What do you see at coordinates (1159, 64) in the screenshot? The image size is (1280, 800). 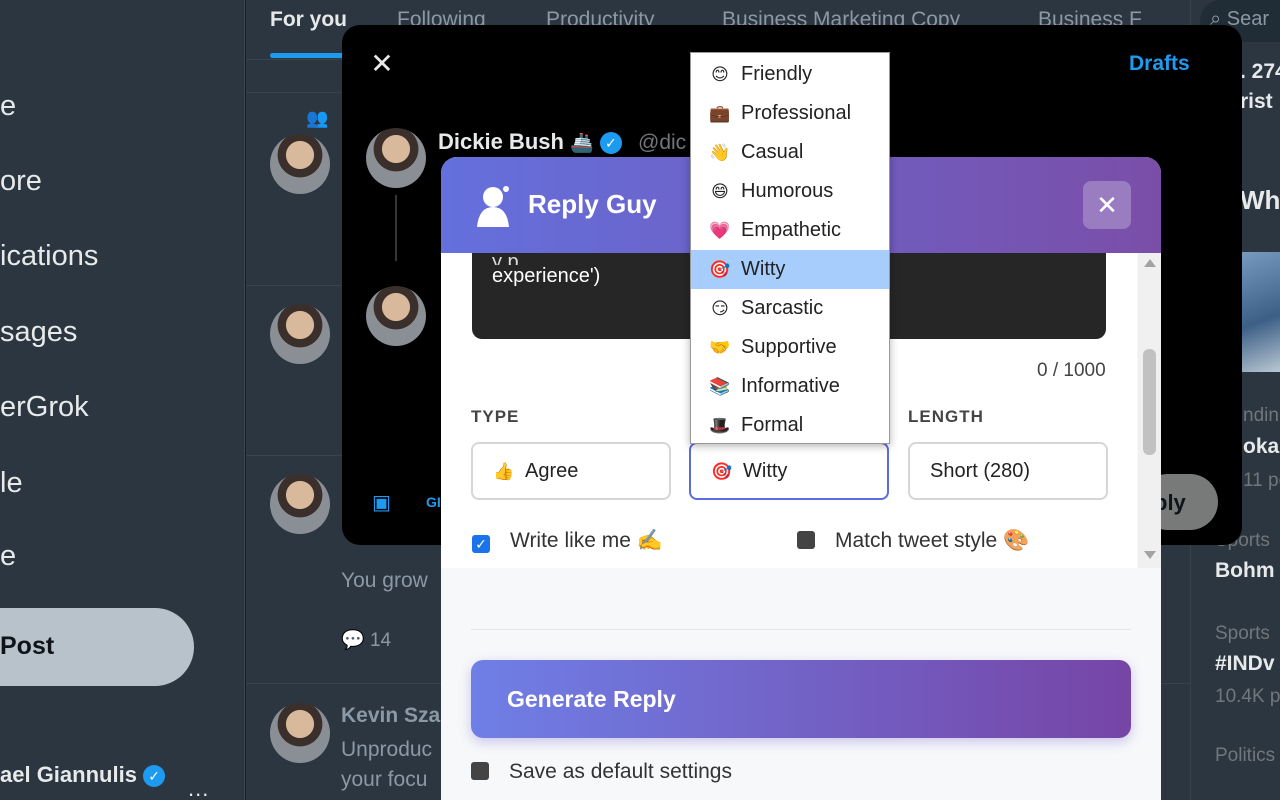 I see `drafts-button: Drafts` at bounding box center [1159, 64].